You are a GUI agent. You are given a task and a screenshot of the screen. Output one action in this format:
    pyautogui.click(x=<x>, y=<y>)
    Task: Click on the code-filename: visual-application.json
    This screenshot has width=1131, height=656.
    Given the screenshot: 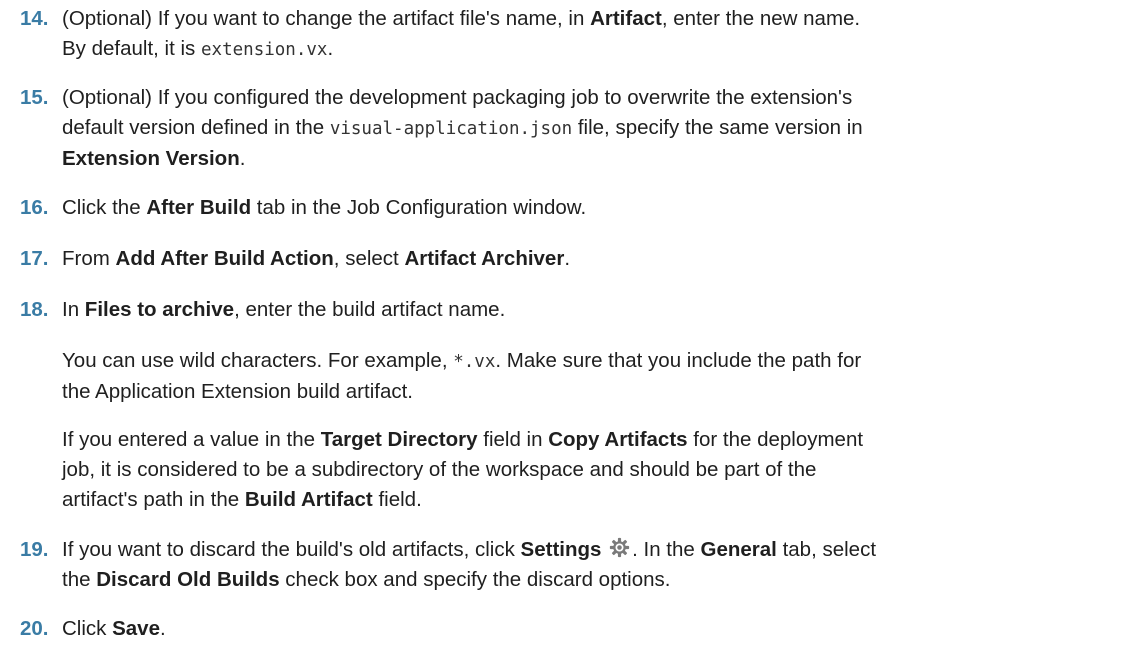 What is the action you would take?
    pyautogui.click(x=451, y=129)
    